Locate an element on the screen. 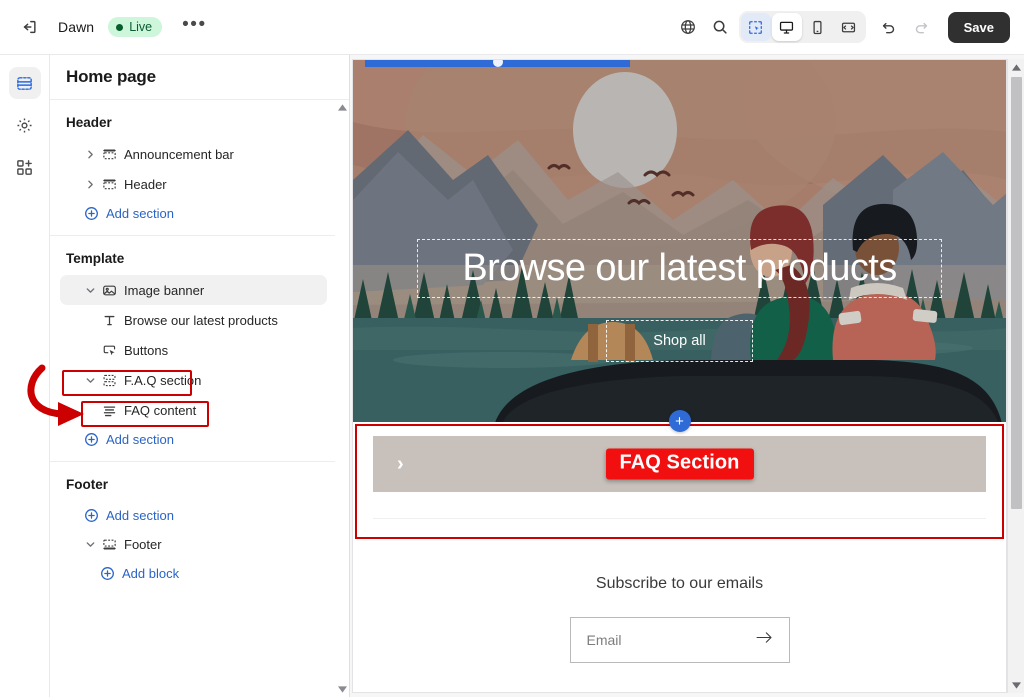  viewport-mode-group is located at coordinates (802, 27).